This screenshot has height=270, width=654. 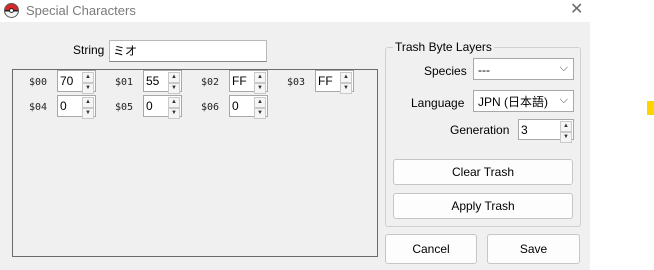 What do you see at coordinates (210, 82) in the screenshot?
I see `byte-label: $02` at bounding box center [210, 82].